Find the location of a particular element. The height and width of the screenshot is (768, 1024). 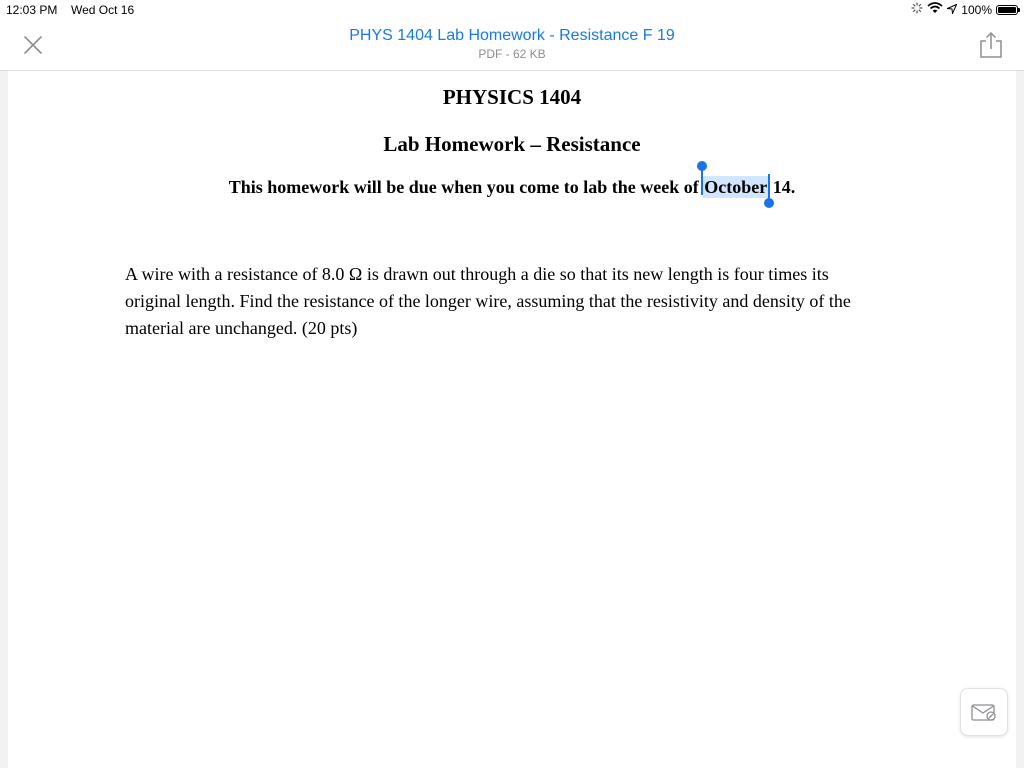

text-selection: October is located at coordinates (736, 184).